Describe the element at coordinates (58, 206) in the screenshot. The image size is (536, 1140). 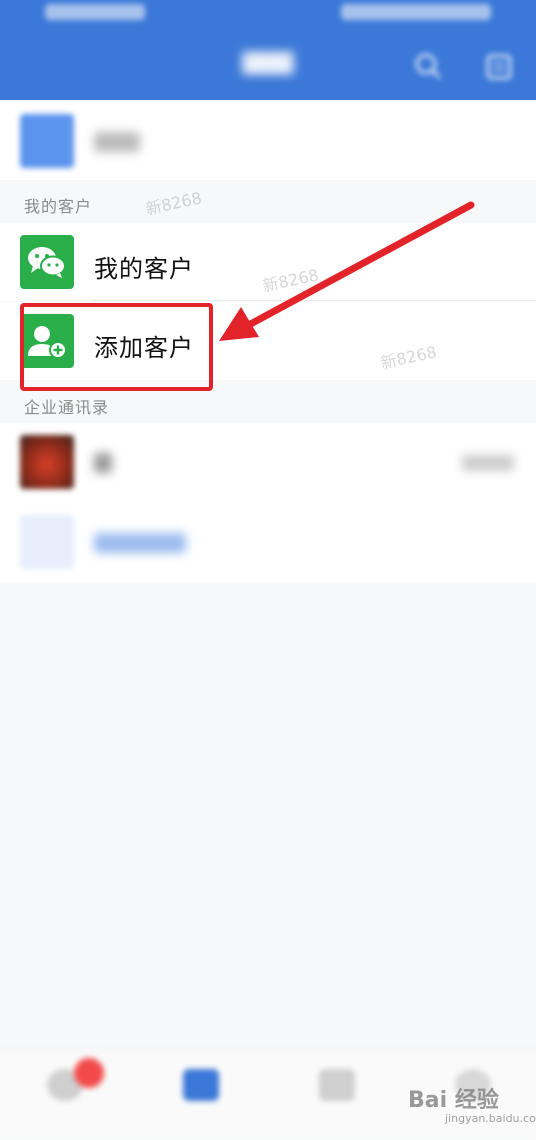
I see `section-title-customers: 我的客户` at that location.